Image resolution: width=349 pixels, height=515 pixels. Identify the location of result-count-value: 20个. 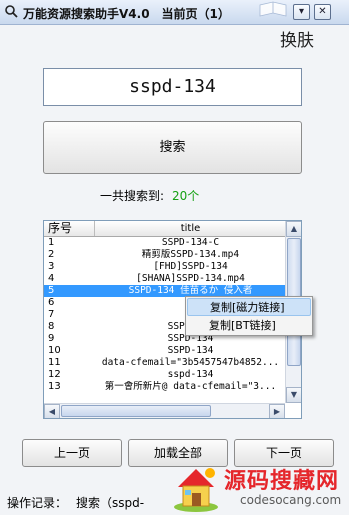
(186, 196).